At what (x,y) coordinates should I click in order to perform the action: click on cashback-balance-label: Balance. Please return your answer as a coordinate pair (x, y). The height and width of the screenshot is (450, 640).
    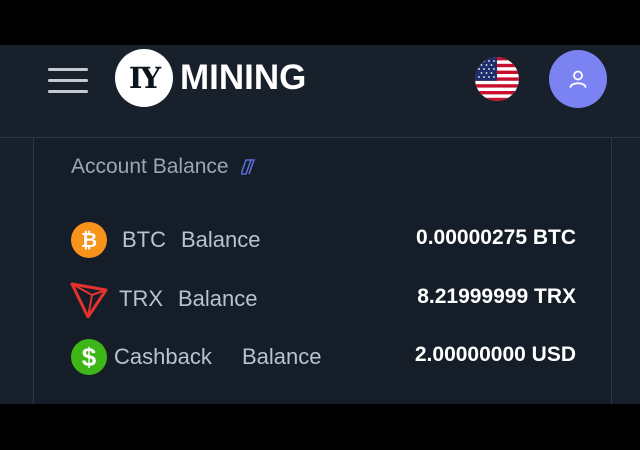
    Looking at the image, I should click on (282, 356).